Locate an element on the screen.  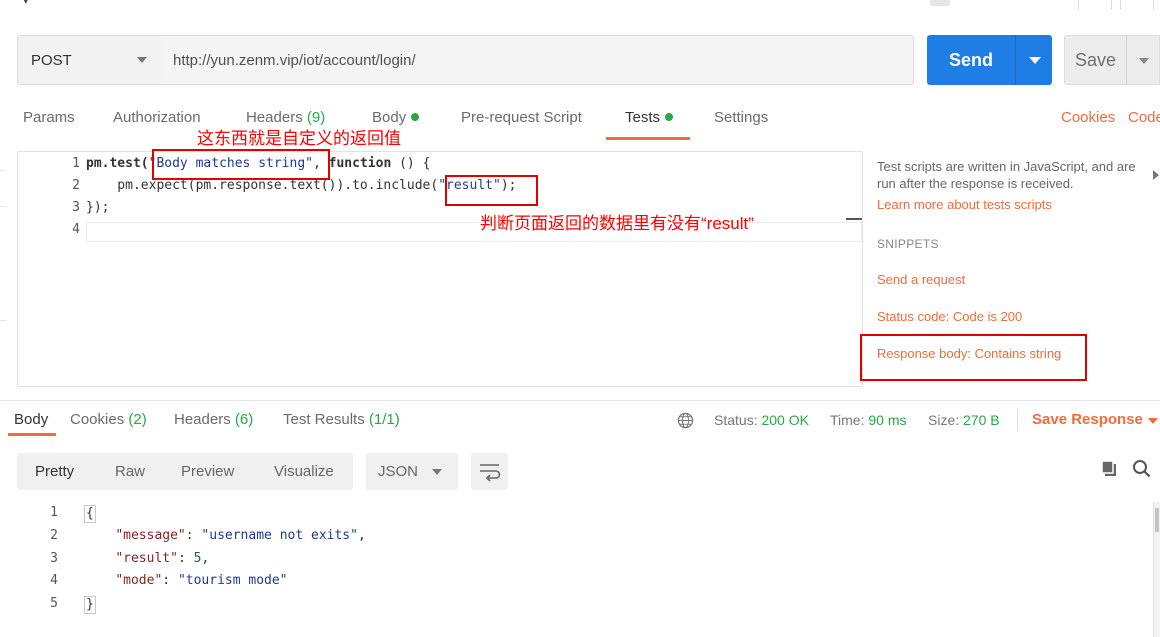
time-label: Time: is located at coordinates (847, 420).